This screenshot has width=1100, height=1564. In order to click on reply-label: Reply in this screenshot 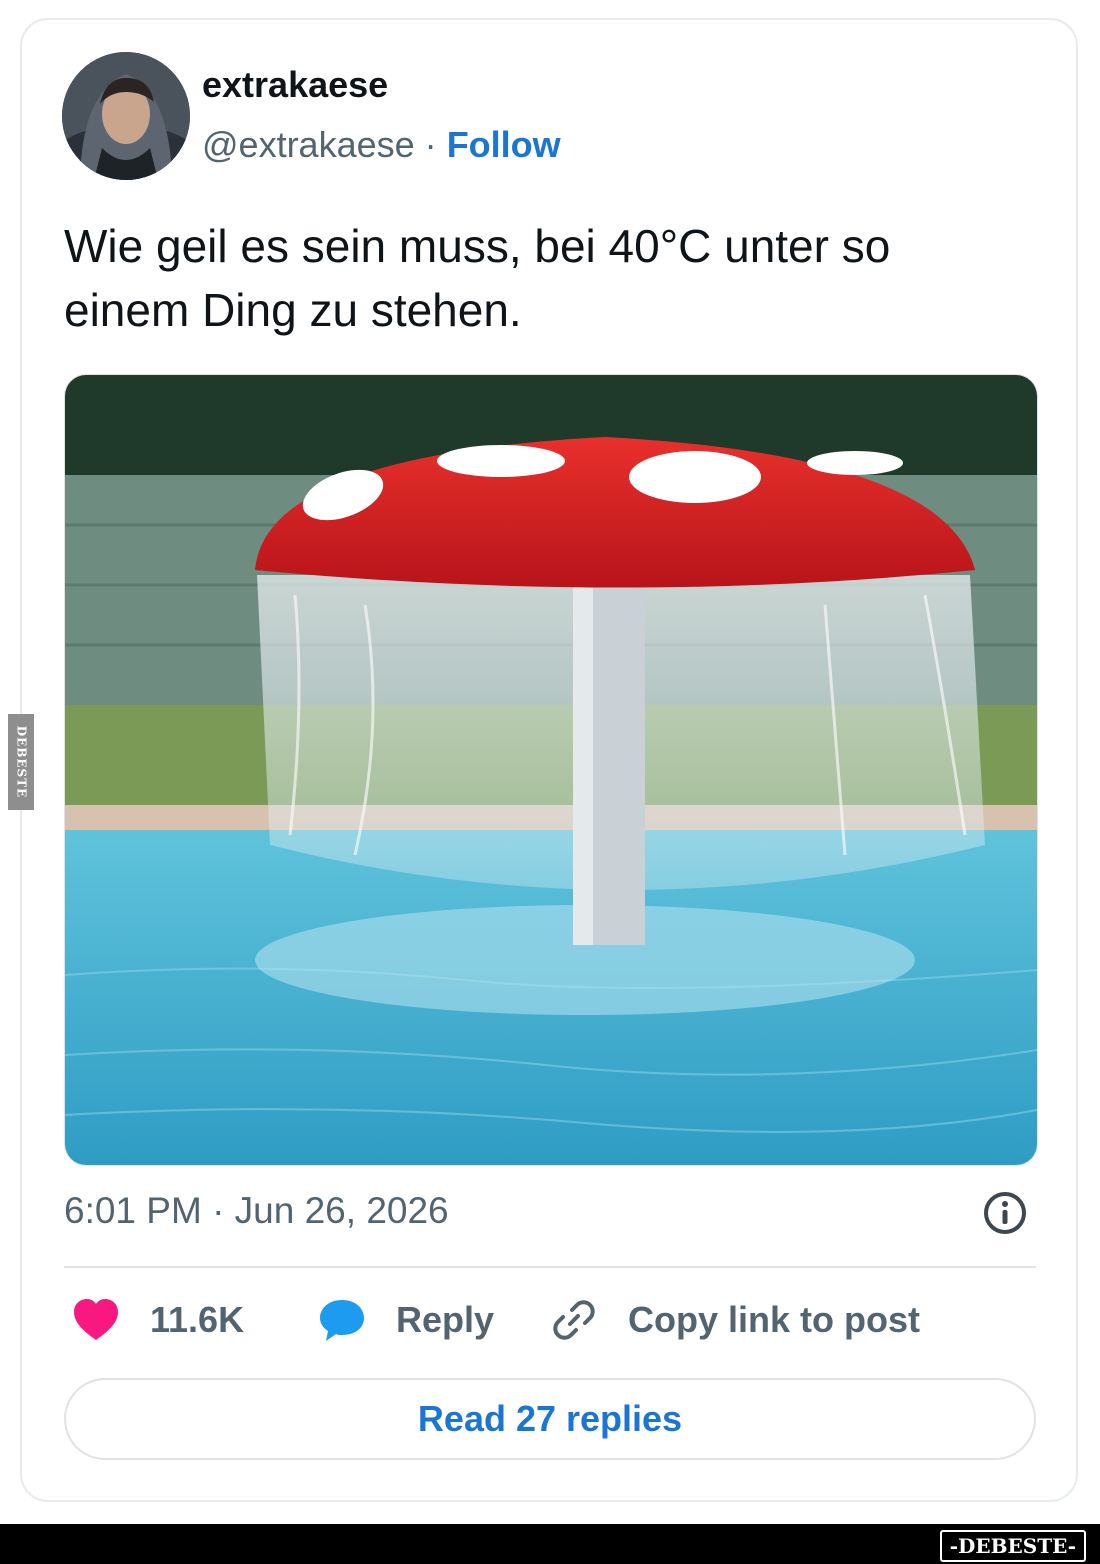, I will do `click(445, 1319)`.